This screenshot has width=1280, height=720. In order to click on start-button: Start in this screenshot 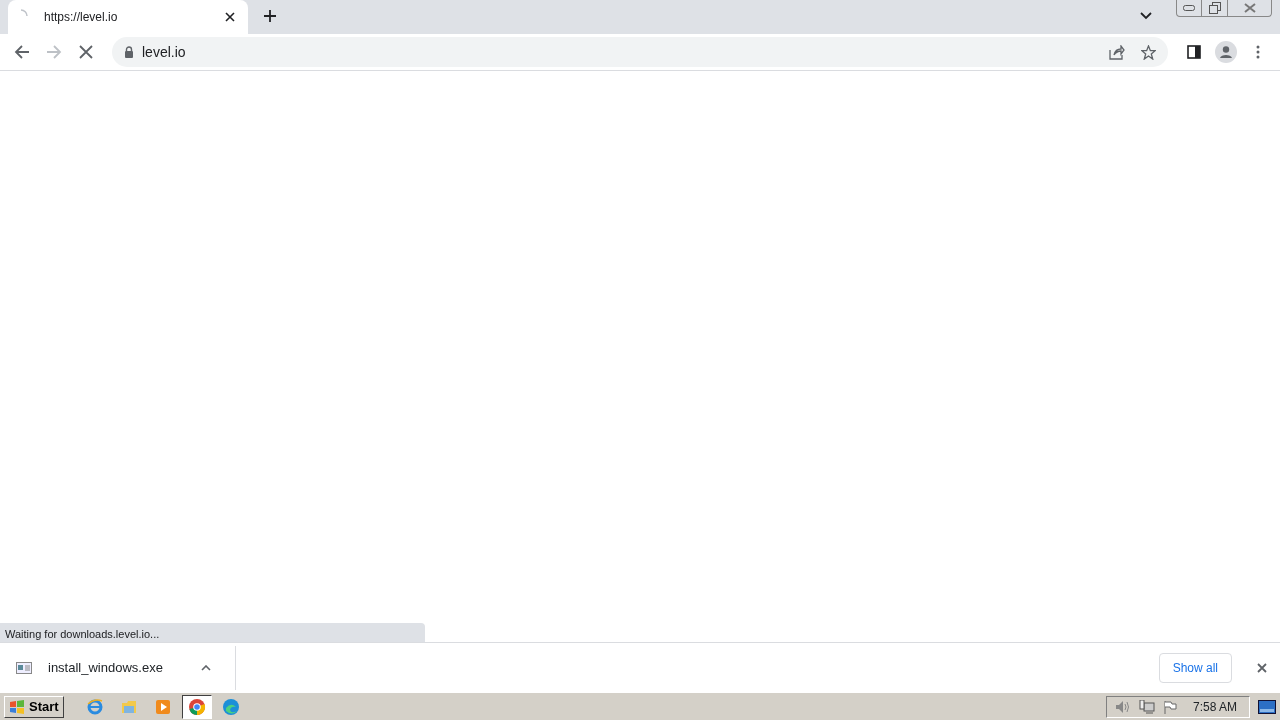, I will do `click(34, 706)`.